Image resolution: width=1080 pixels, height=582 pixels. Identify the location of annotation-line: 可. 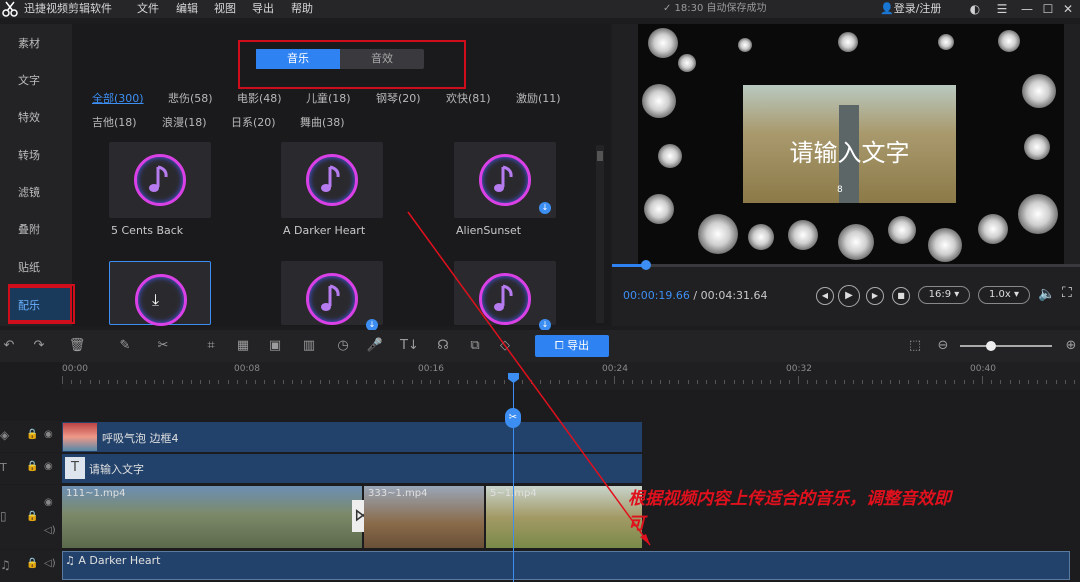
(636, 524).